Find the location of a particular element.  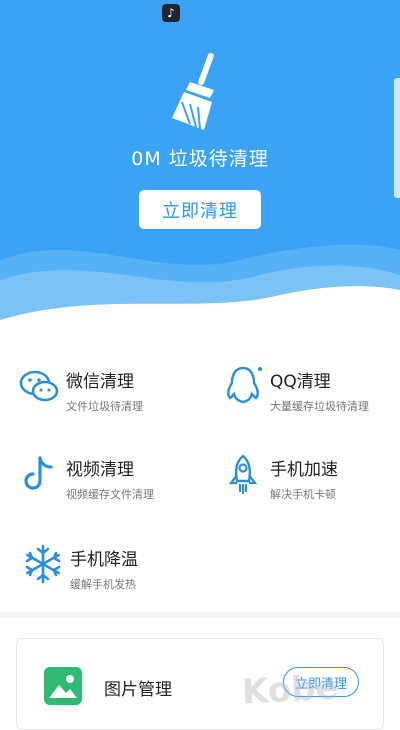

qq-penguin-icon is located at coordinates (244, 385).